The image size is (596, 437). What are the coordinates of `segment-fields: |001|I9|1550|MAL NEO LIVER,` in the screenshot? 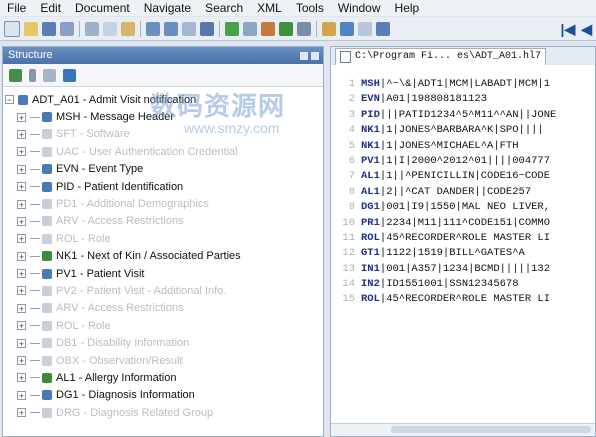 It's located at (465, 207).